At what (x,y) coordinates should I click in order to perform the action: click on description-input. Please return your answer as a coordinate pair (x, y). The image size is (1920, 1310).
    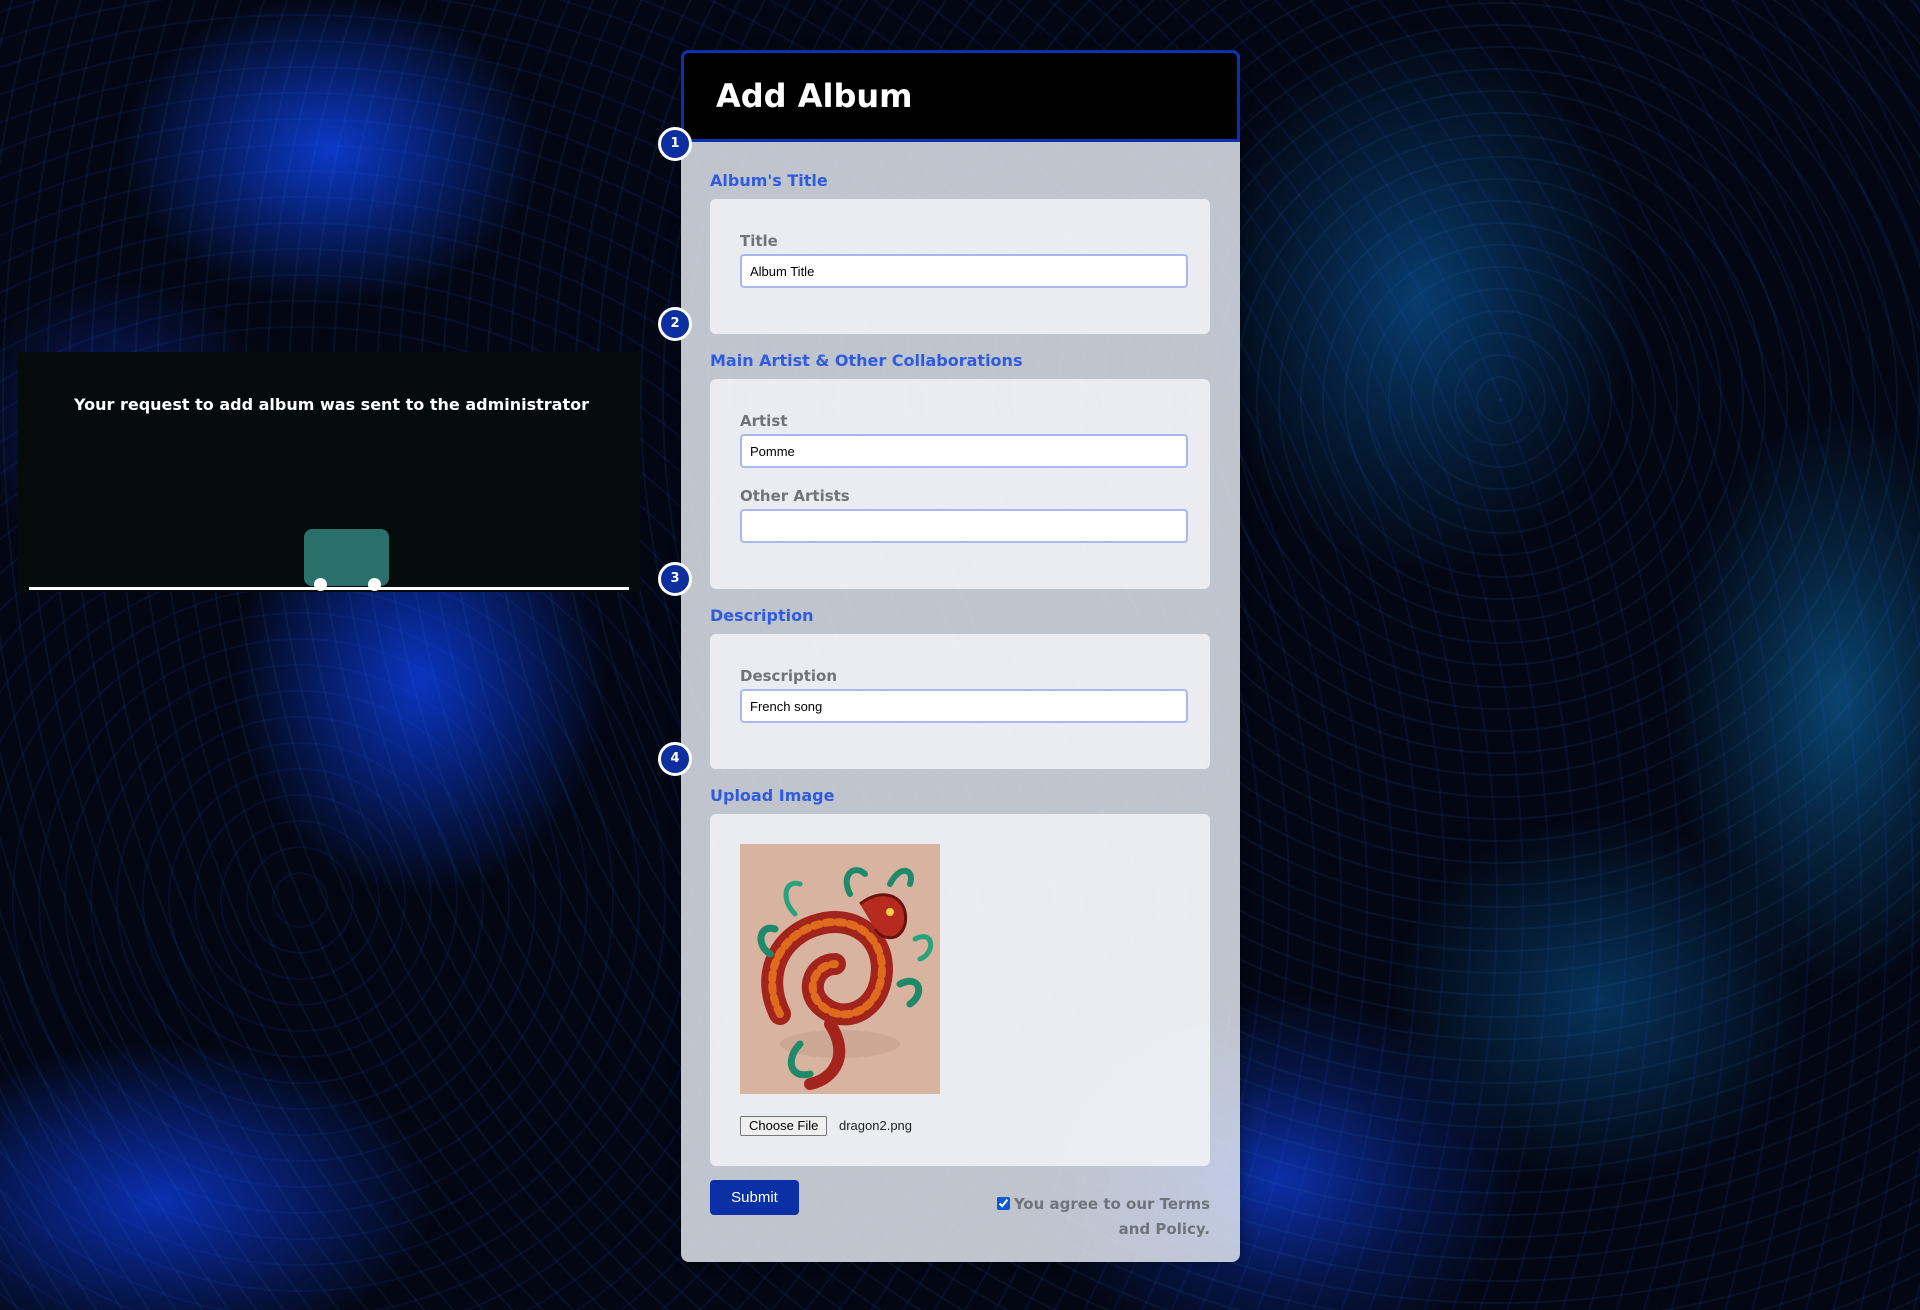
    Looking at the image, I should click on (964, 706).